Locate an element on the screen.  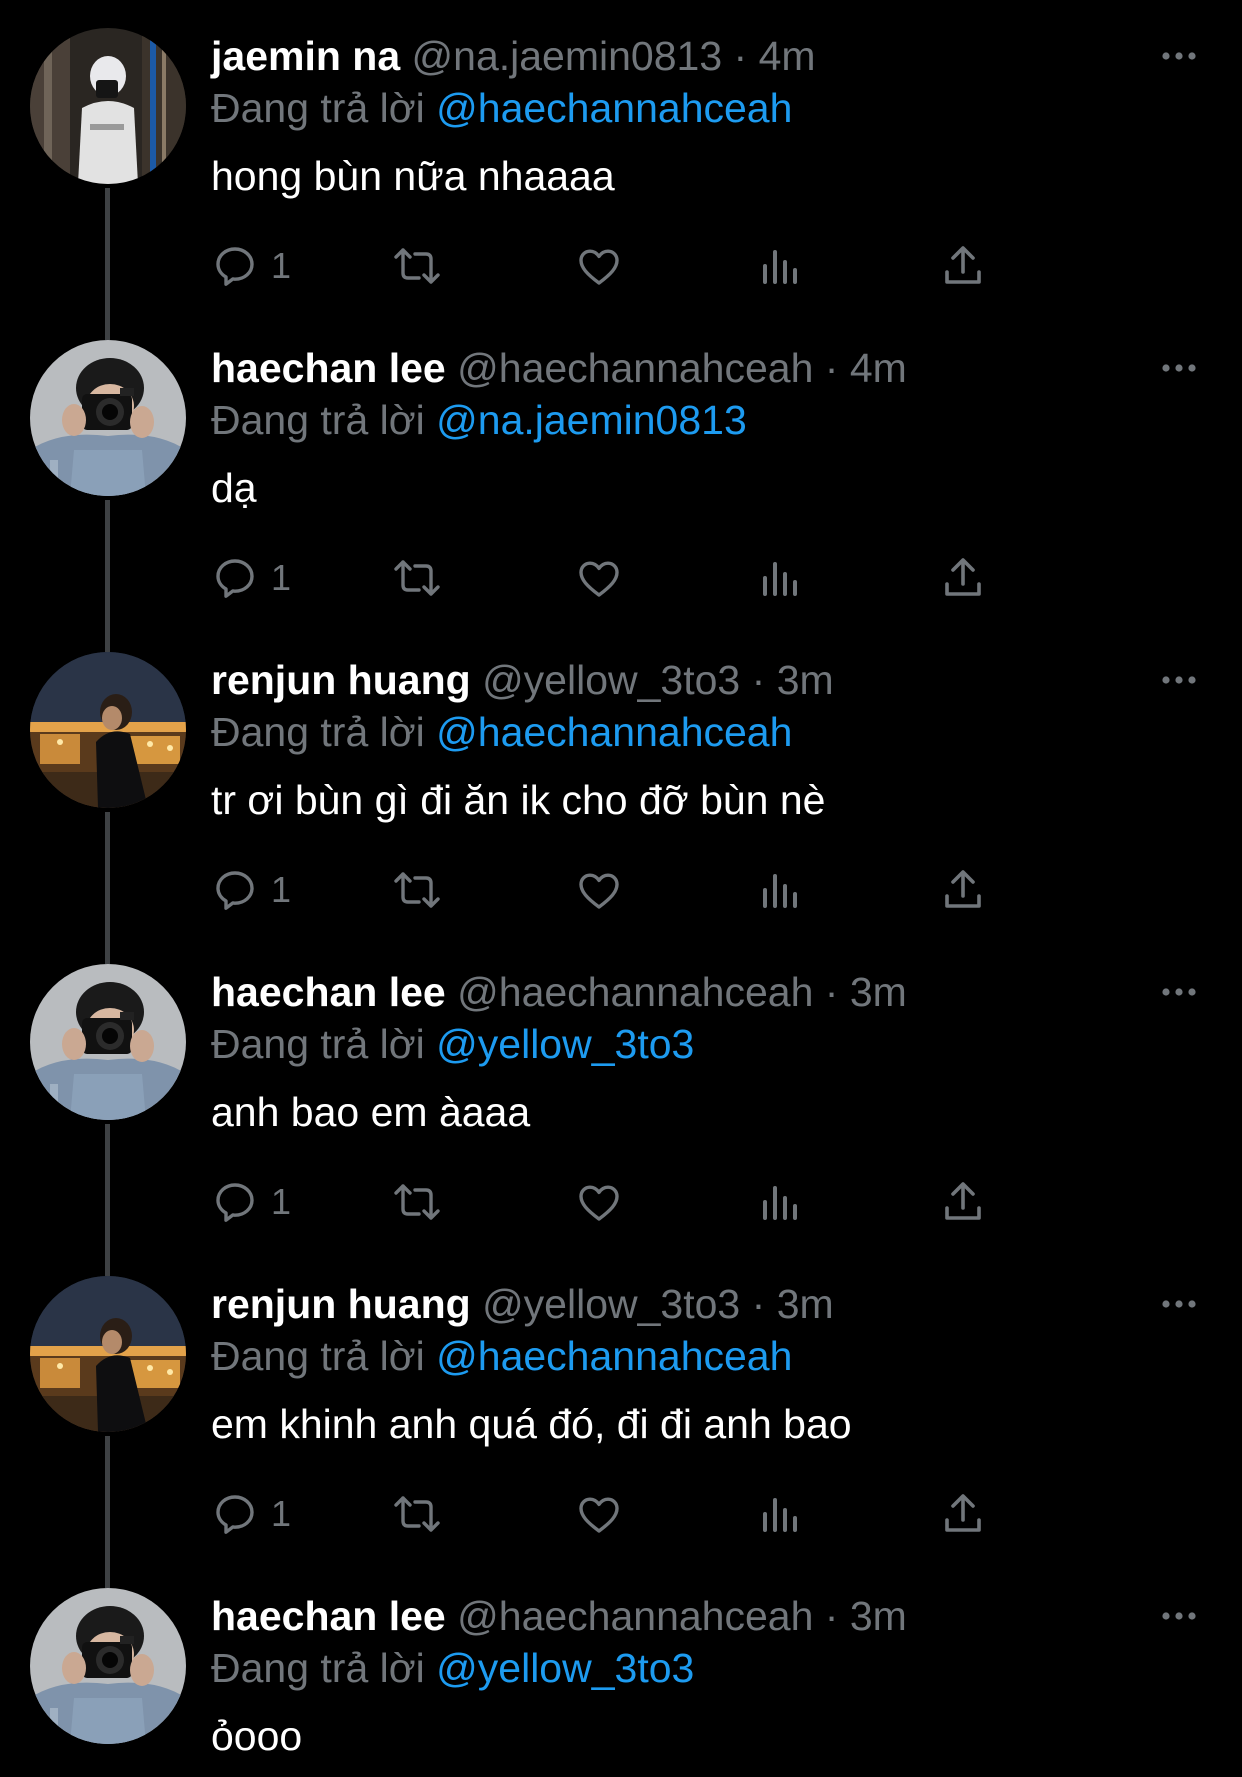
mention-link: @na.jaemin0813 is located at coordinates (591, 420).